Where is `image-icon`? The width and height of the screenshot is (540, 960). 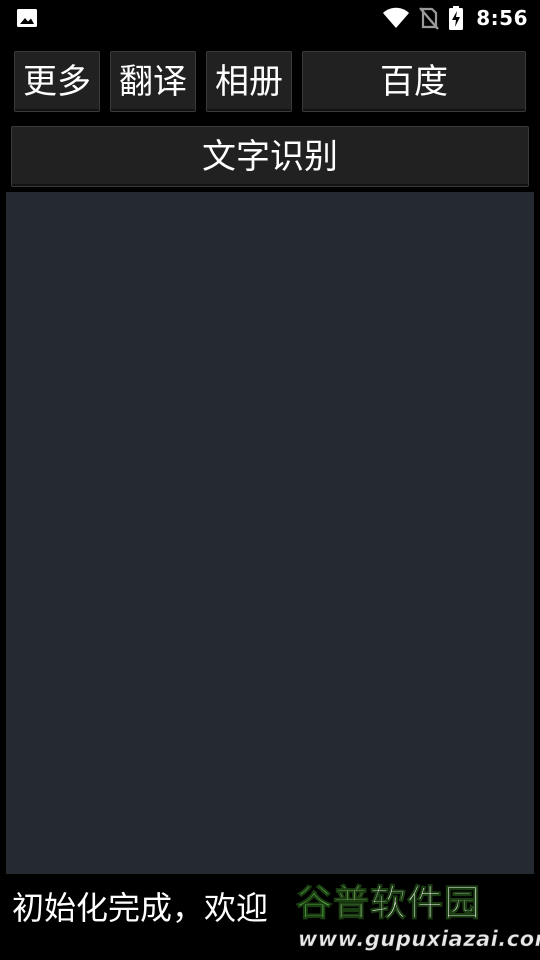 image-icon is located at coordinates (27, 18).